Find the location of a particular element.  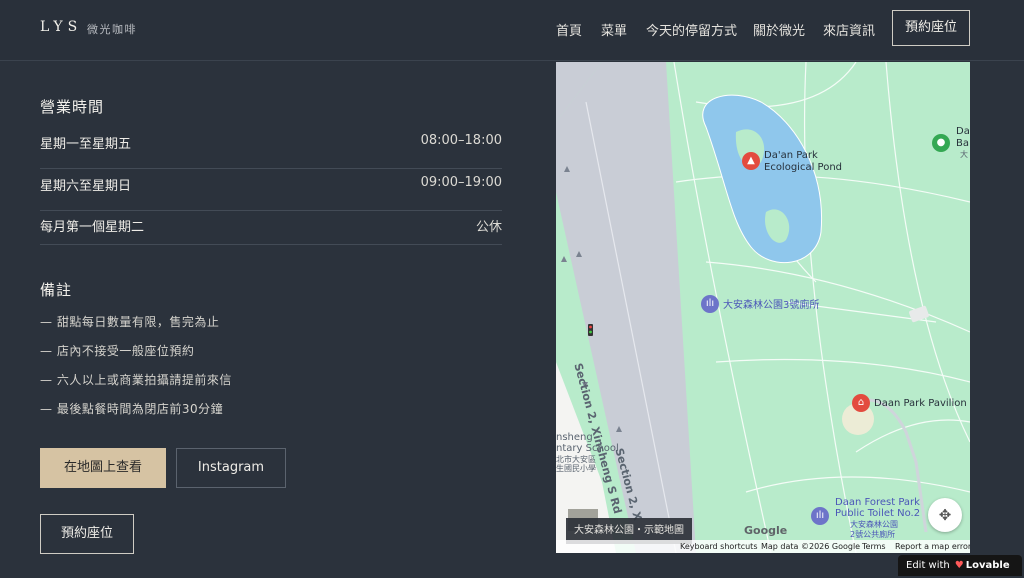

heart-icon: ♥ is located at coordinates (959, 565).